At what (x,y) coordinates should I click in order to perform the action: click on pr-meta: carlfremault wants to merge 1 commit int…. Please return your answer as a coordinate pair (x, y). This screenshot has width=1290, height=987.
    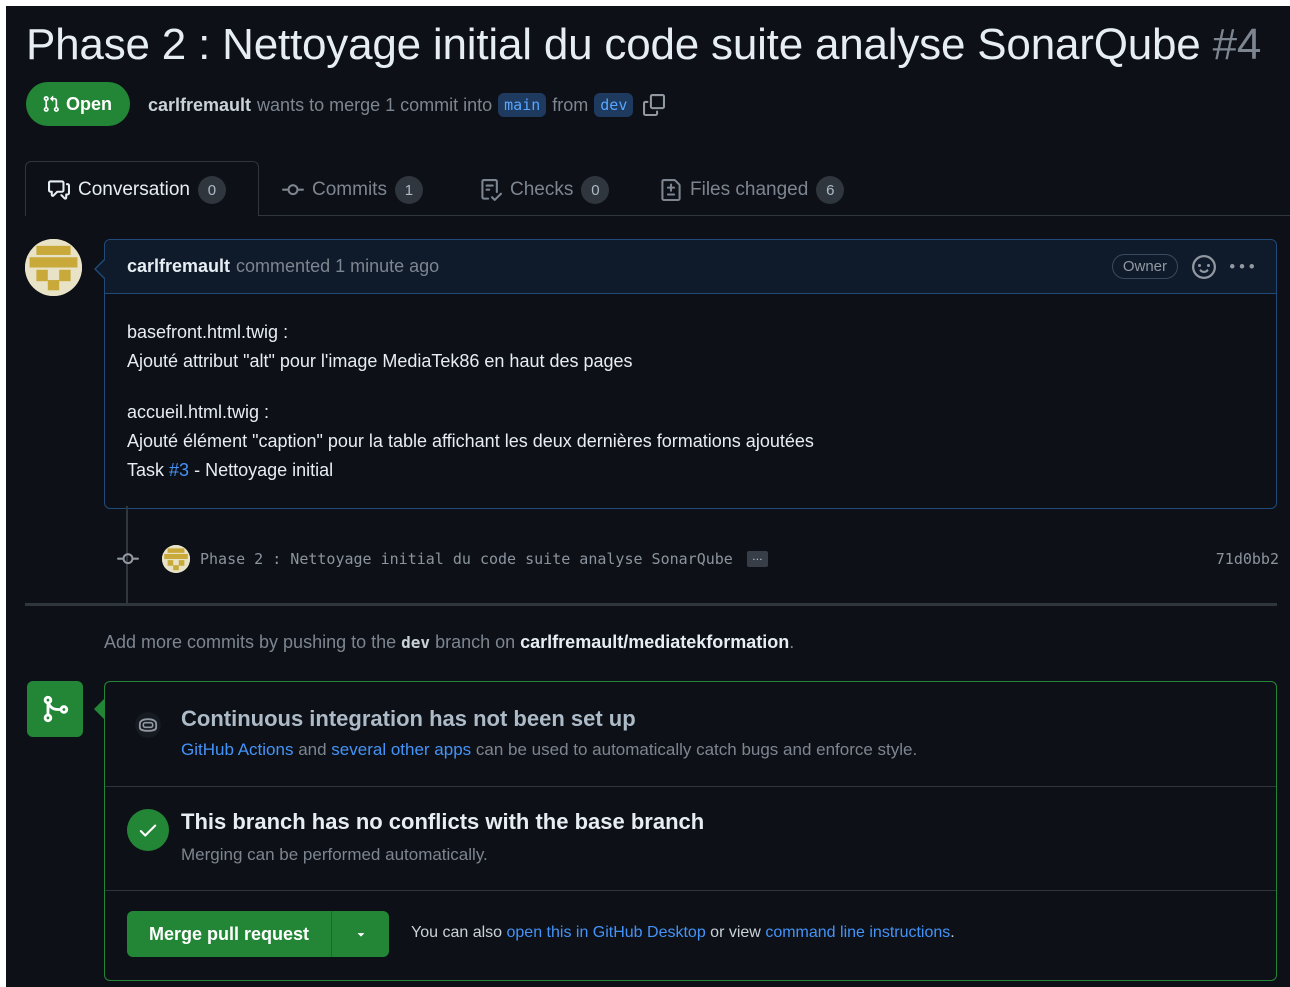
    Looking at the image, I should click on (407, 105).